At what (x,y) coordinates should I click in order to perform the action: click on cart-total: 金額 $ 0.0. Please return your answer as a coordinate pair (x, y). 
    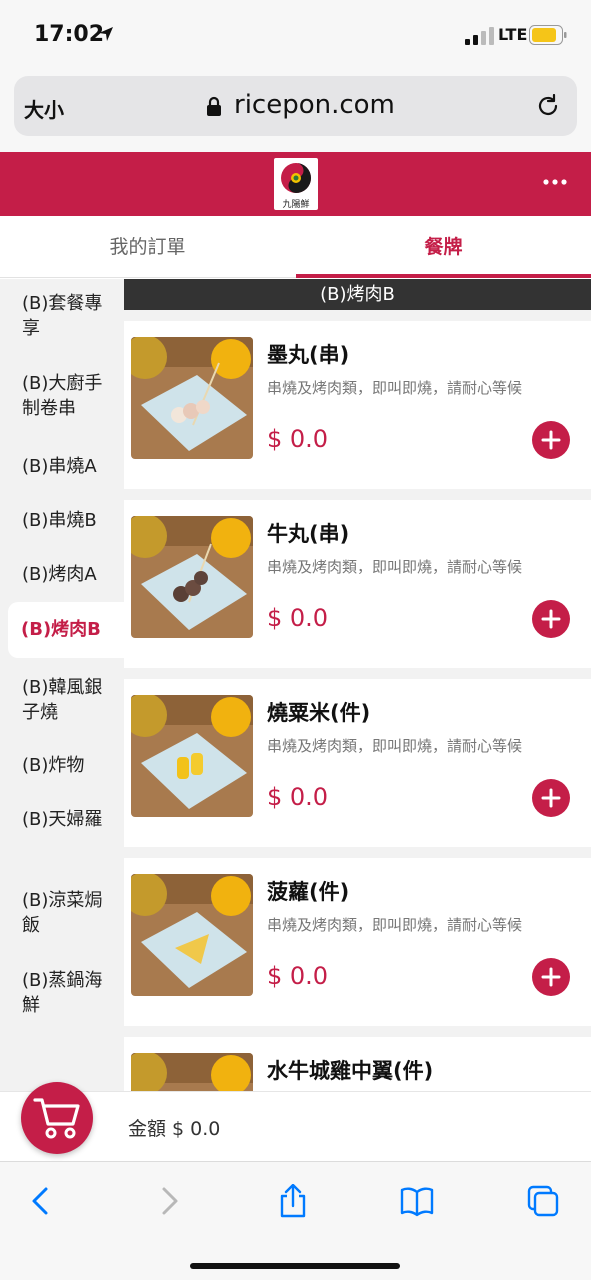
    Looking at the image, I should click on (174, 1129).